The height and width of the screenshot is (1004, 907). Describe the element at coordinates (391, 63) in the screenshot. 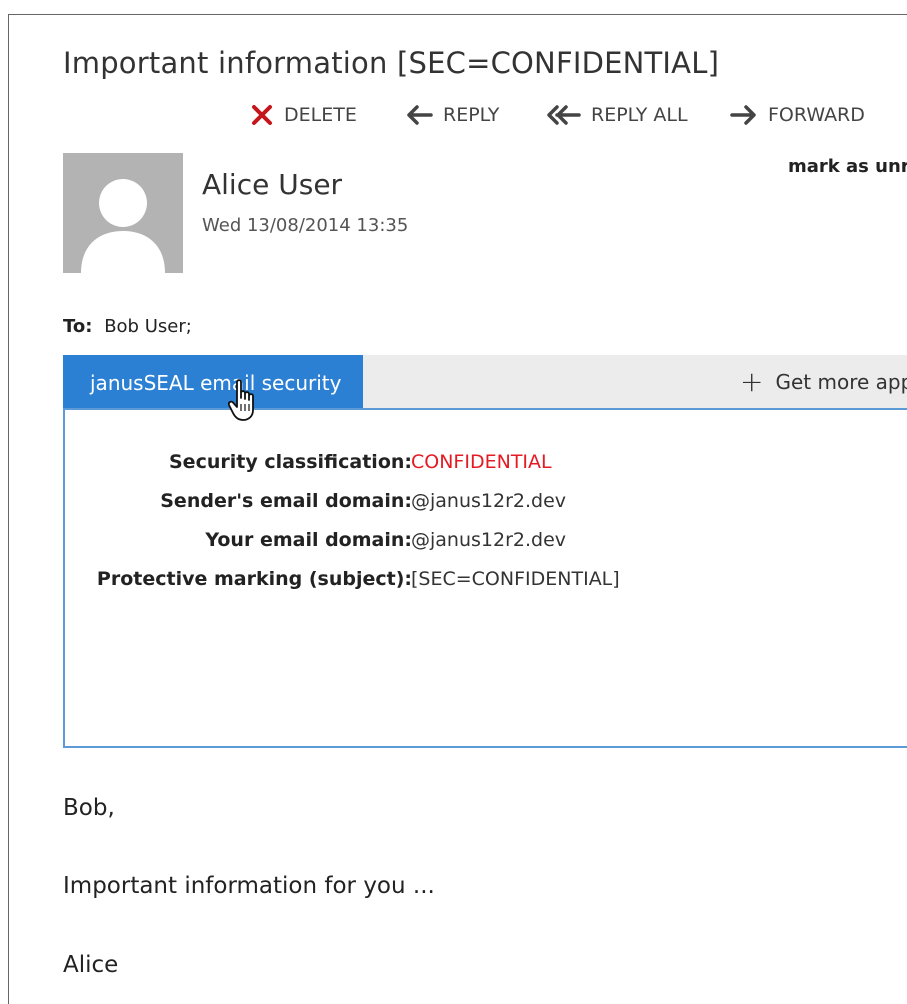

I see `email-subject: Important information [SEC=CONFIDENTIAL]` at that location.